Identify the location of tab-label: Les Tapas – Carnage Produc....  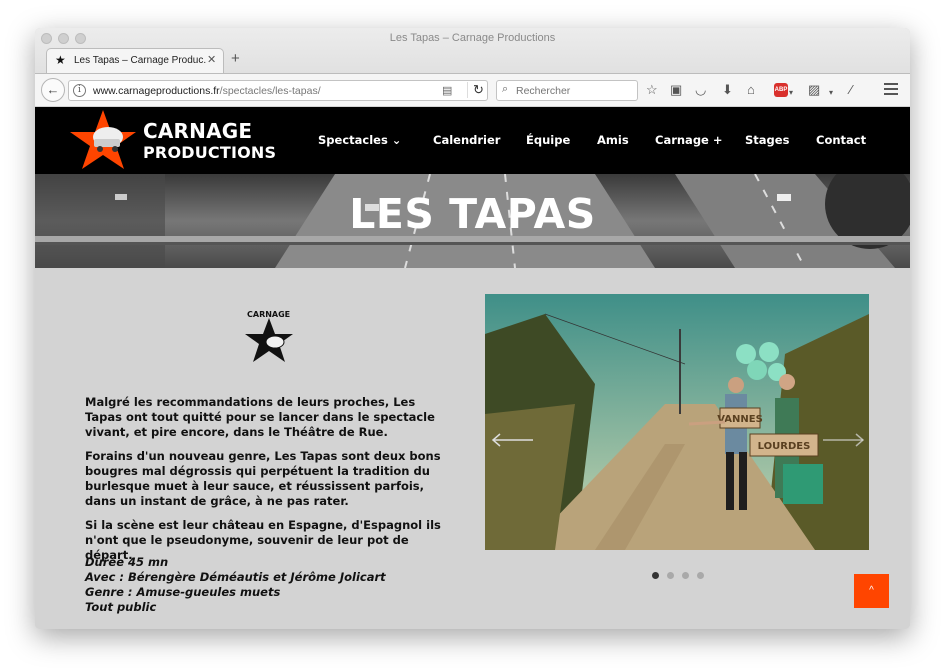
(140, 60).